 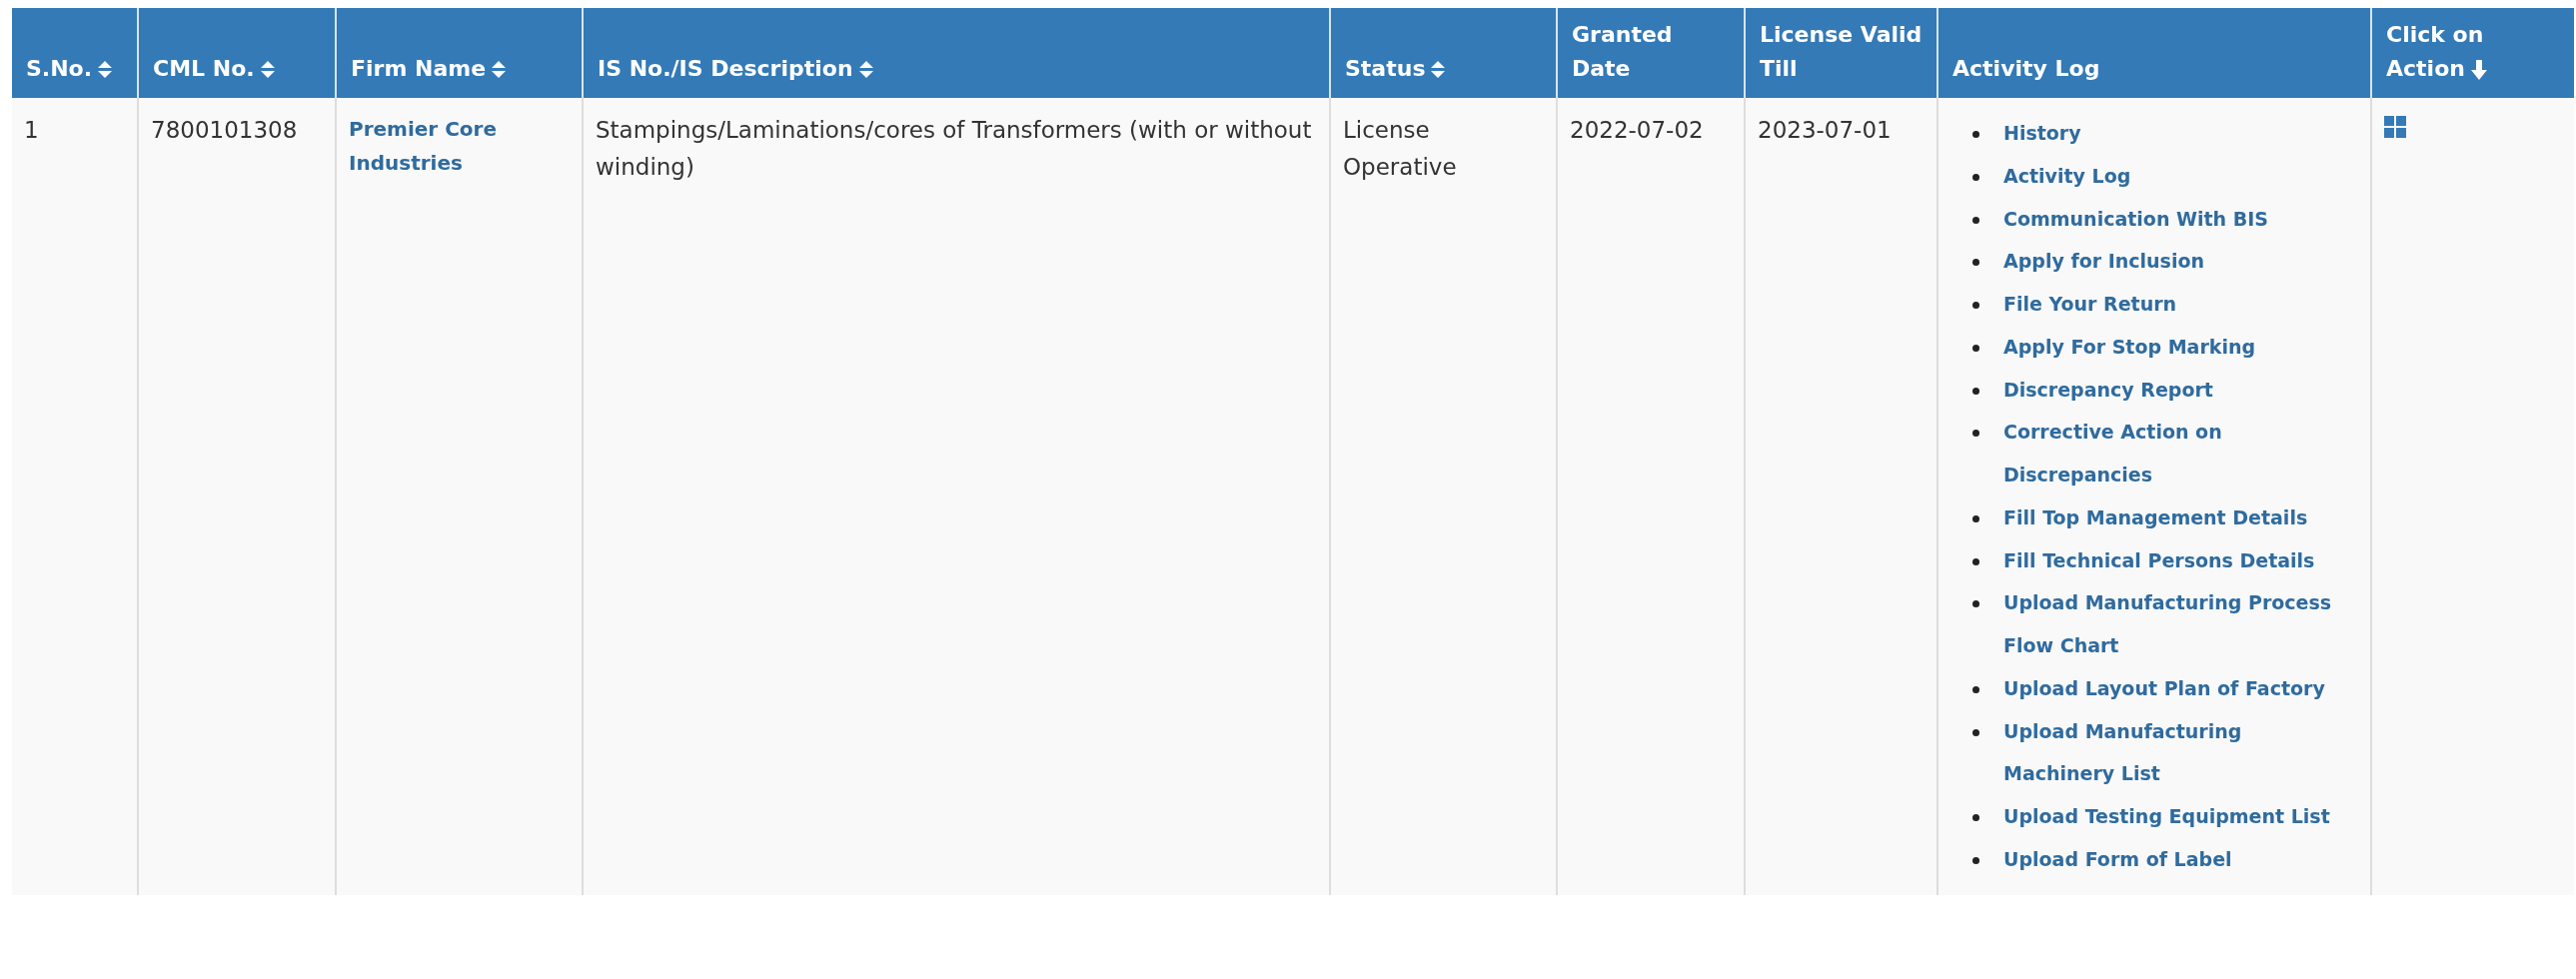 What do you see at coordinates (2180, 453) in the screenshot?
I see `activity-link: Corrective Action on Discrepancies` at bounding box center [2180, 453].